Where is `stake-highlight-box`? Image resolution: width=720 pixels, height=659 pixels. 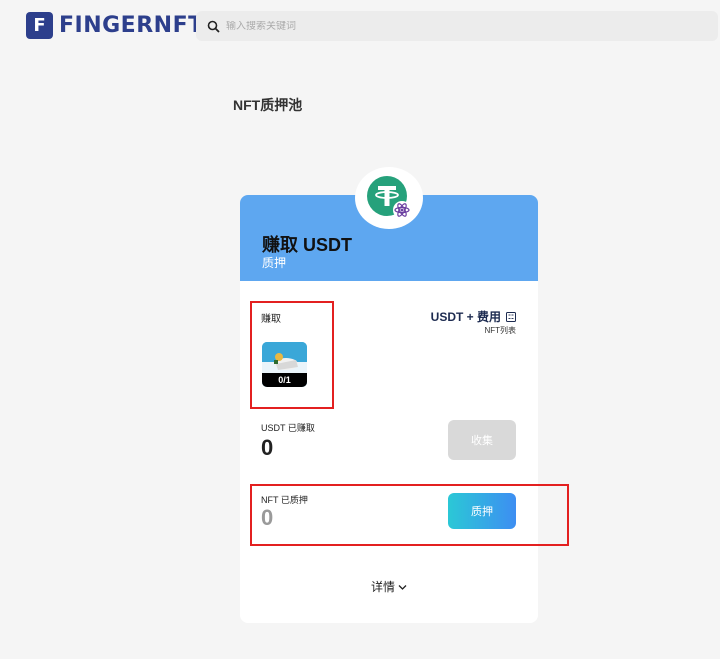
stake-highlight-box is located at coordinates (409, 515).